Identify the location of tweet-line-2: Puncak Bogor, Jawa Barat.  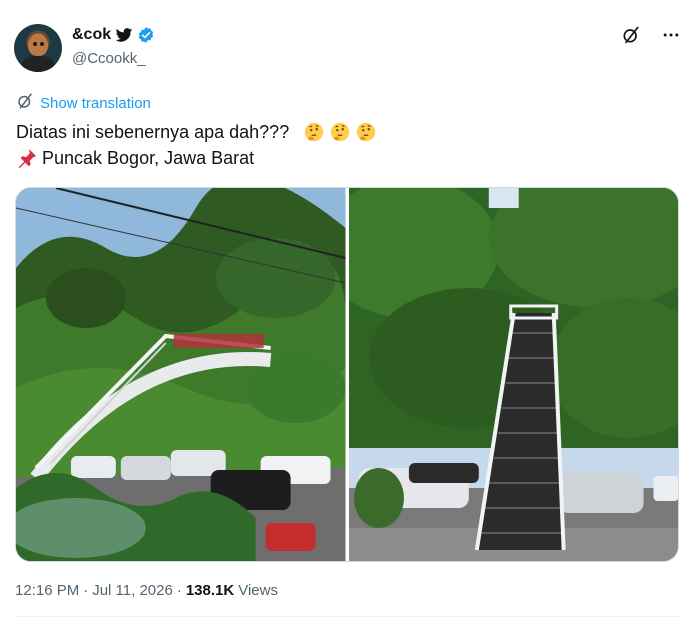
(196, 158).